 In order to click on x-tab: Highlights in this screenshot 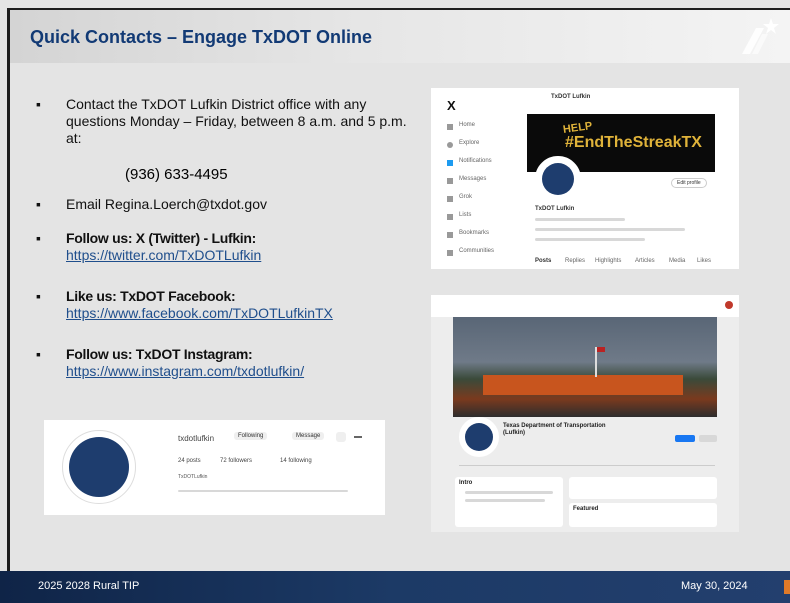, I will do `click(608, 261)`.